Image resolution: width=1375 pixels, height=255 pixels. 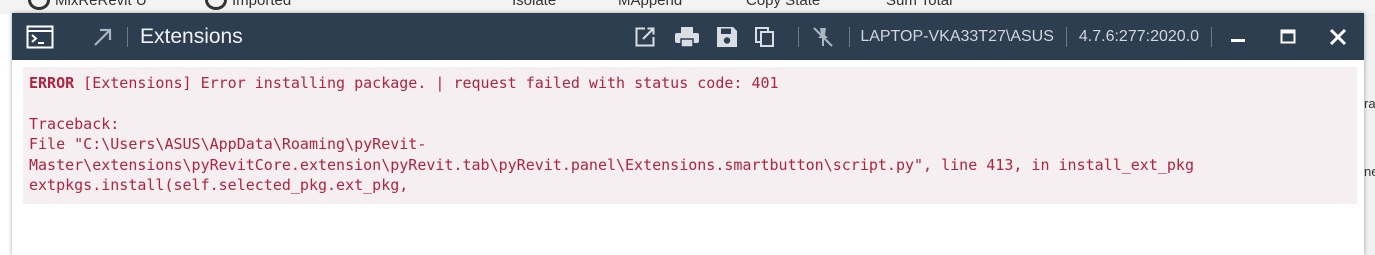 I want to click on machine-label: LAPTOP-VKA33T27\ASUS, so click(x=957, y=36).